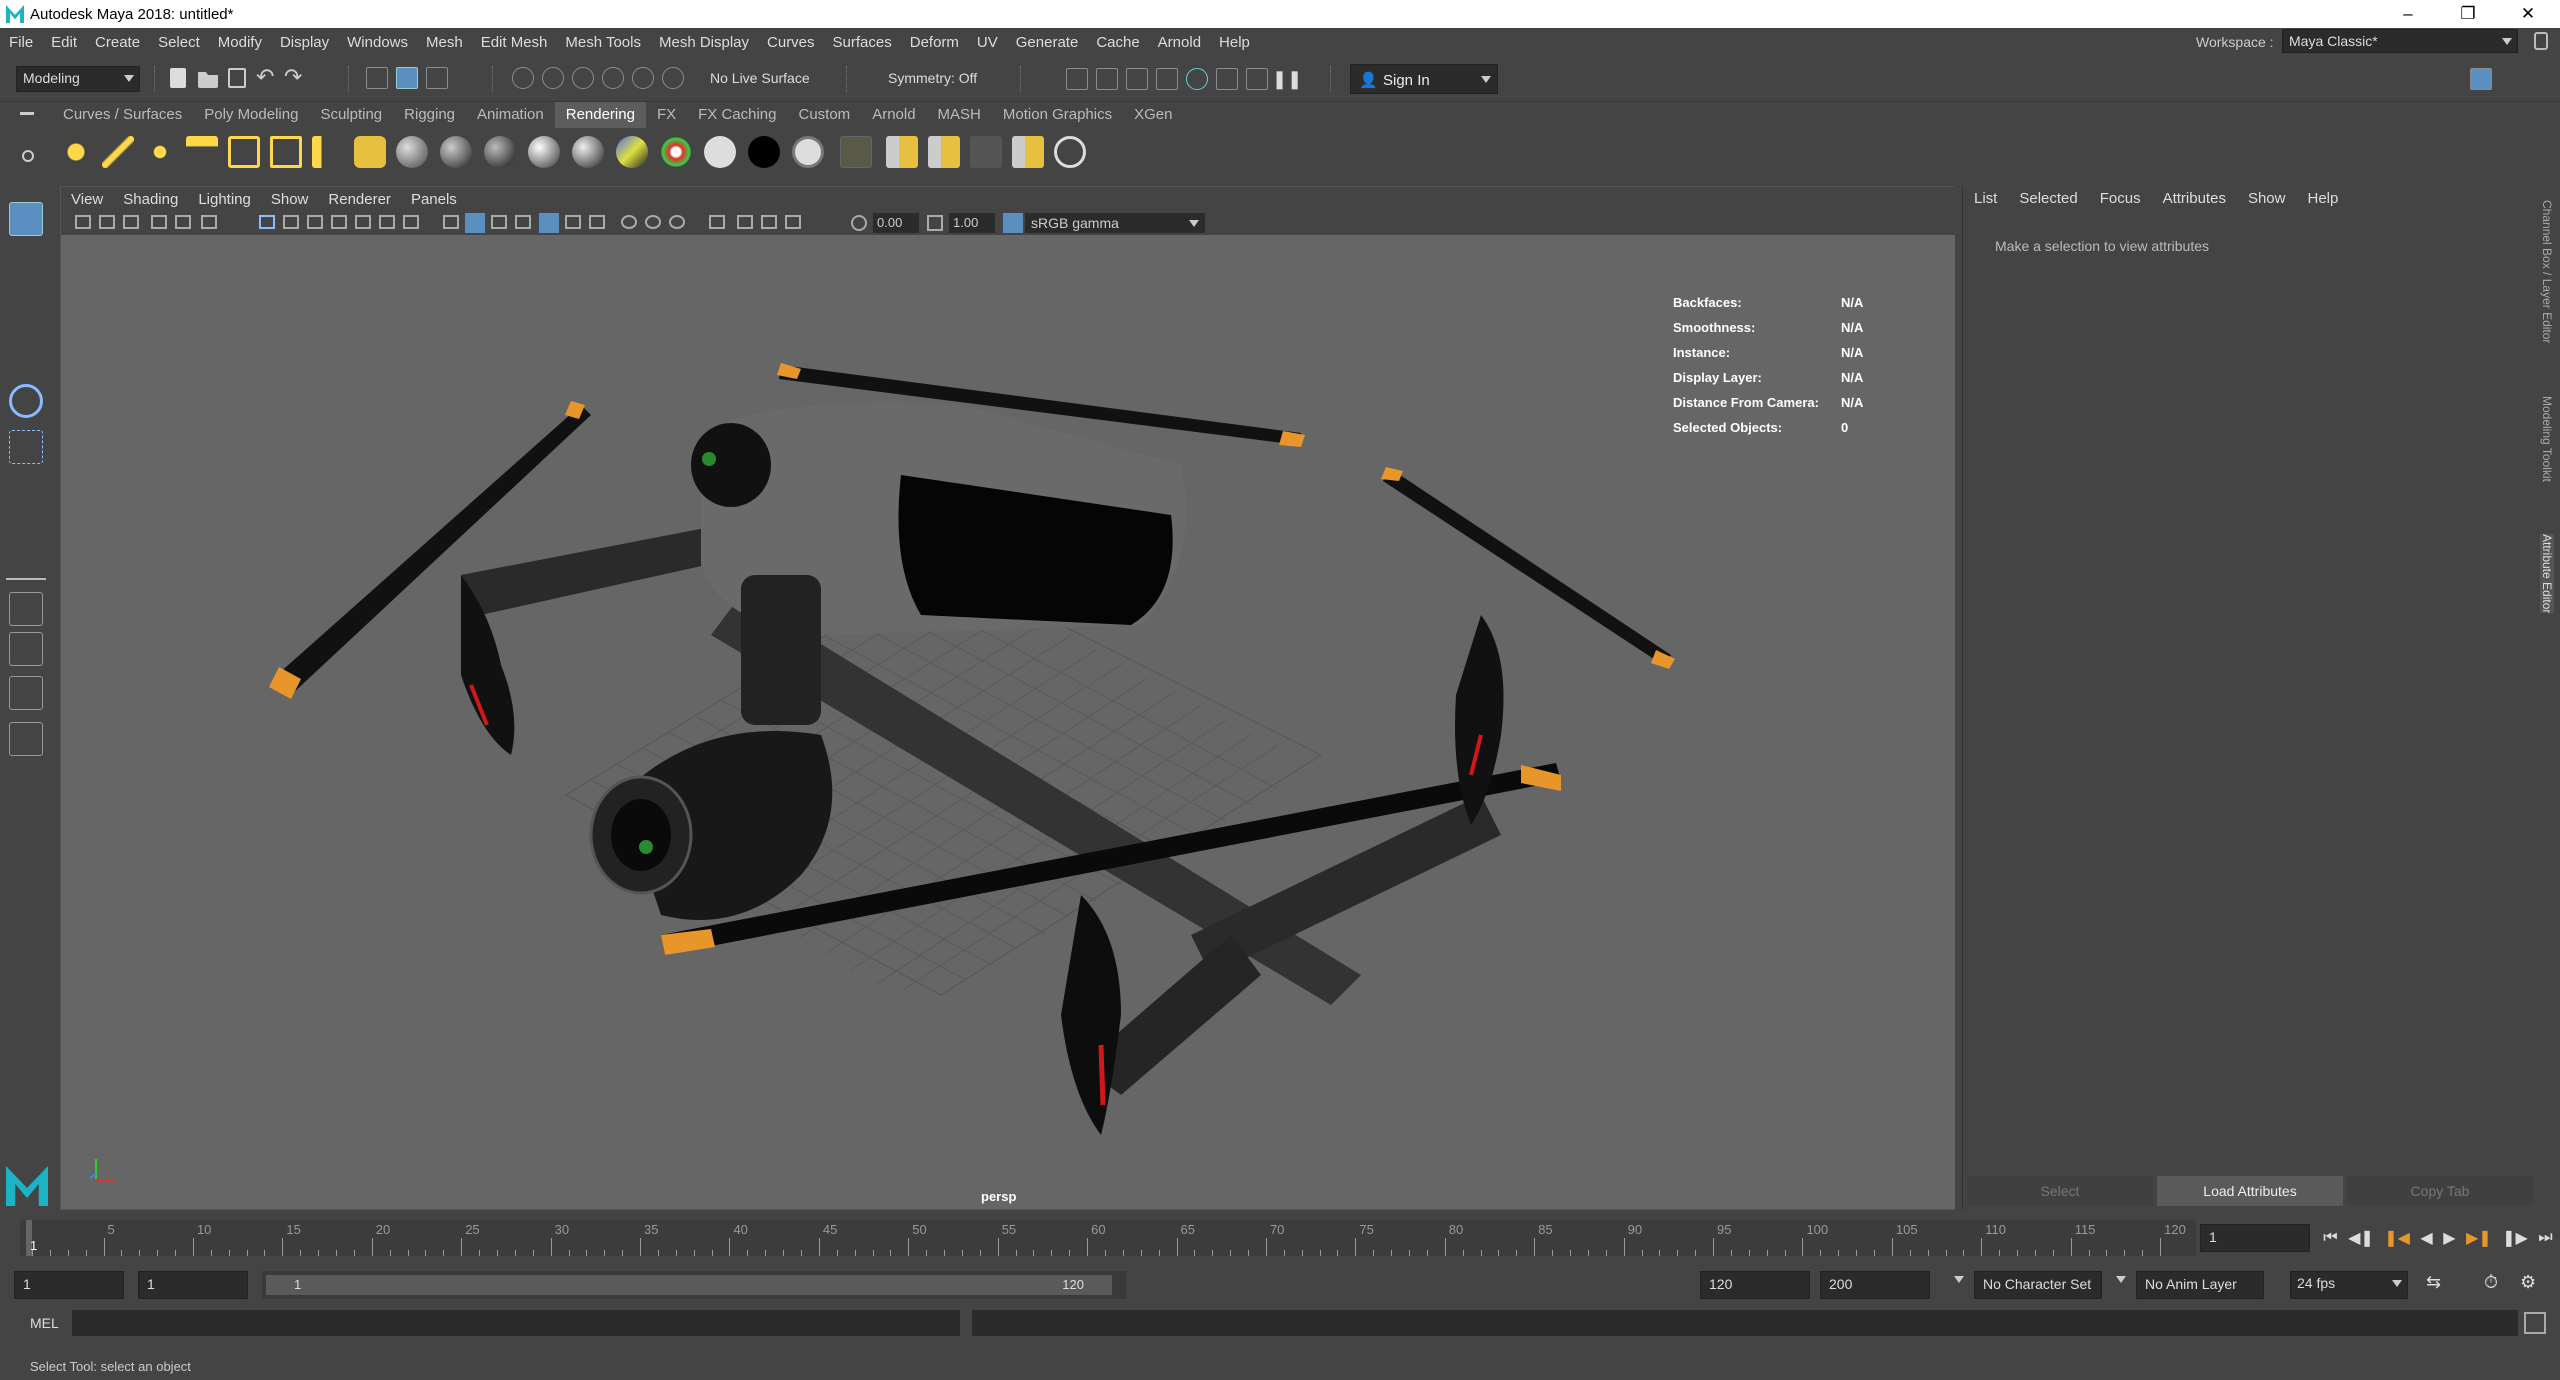  What do you see at coordinates (825, 115) in the screenshot?
I see `tab-custom: Custom` at bounding box center [825, 115].